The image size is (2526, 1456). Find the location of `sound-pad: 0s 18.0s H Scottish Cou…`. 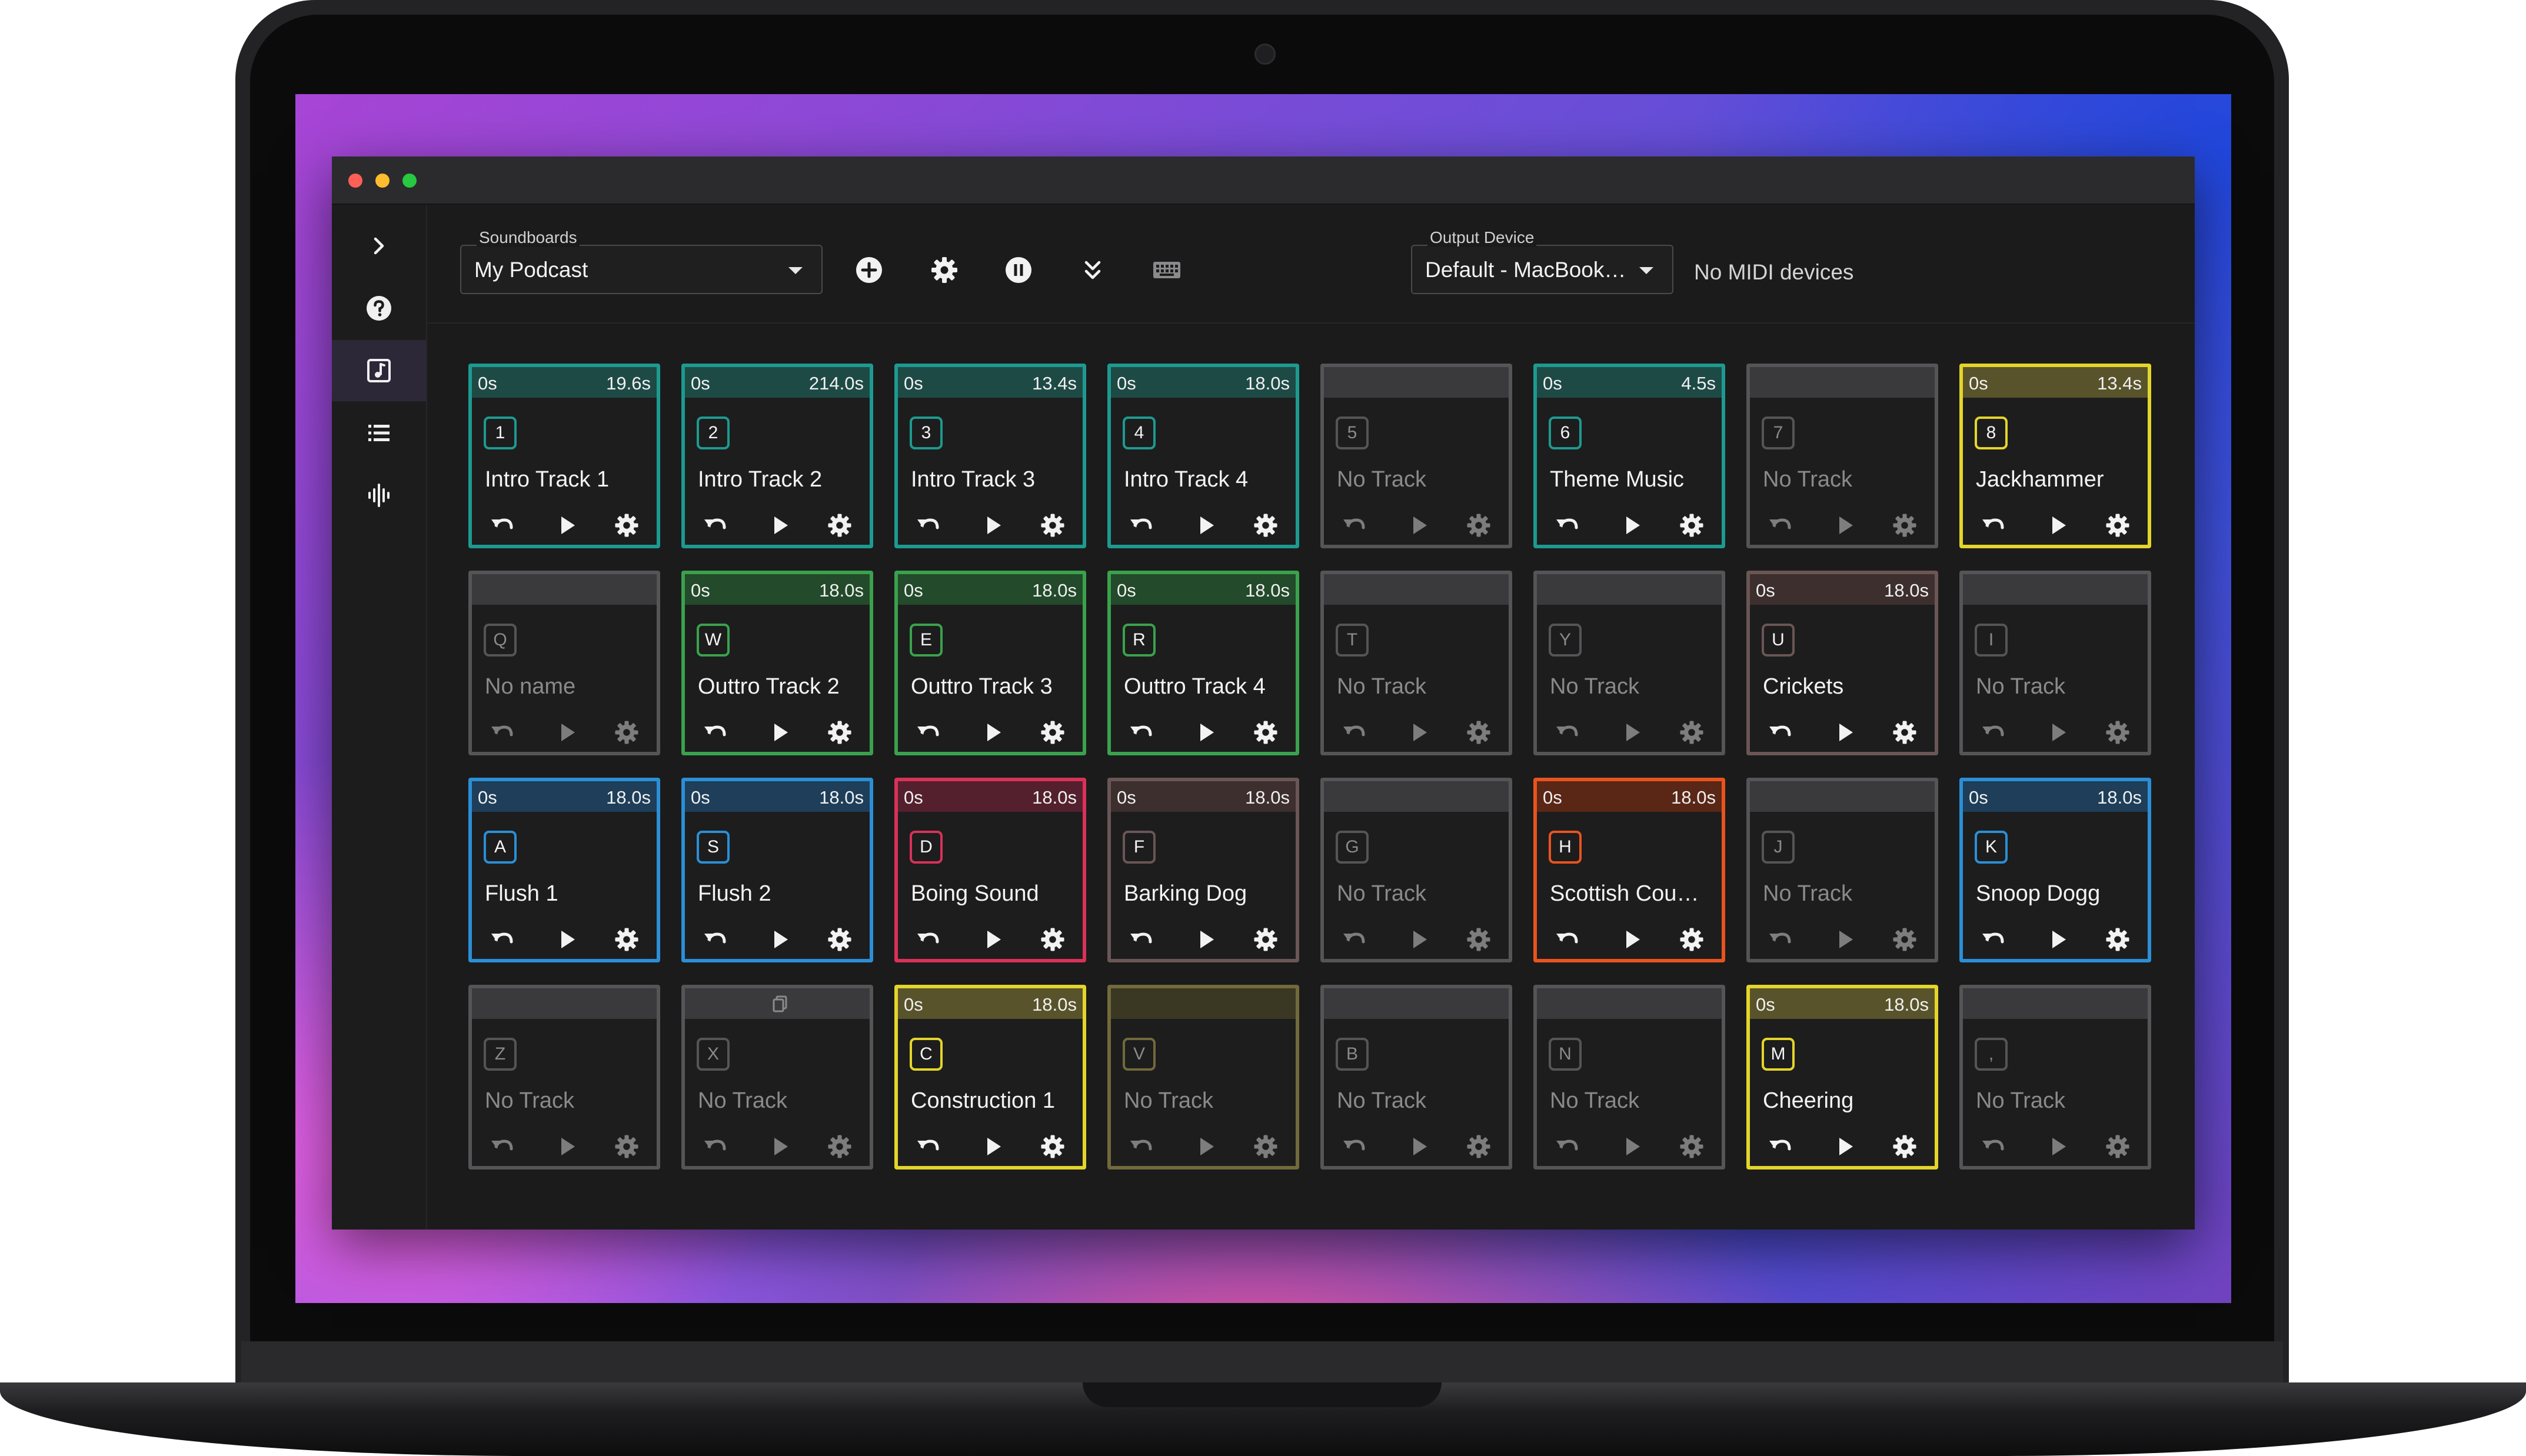

sound-pad: 0s 18.0s H Scottish Cou… is located at coordinates (1629, 870).